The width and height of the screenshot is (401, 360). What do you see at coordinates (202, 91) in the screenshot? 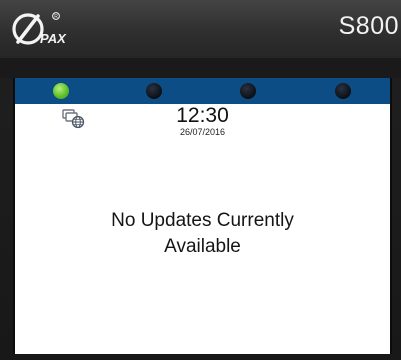
I see `status-led-bar` at bounding box center [202, 91].